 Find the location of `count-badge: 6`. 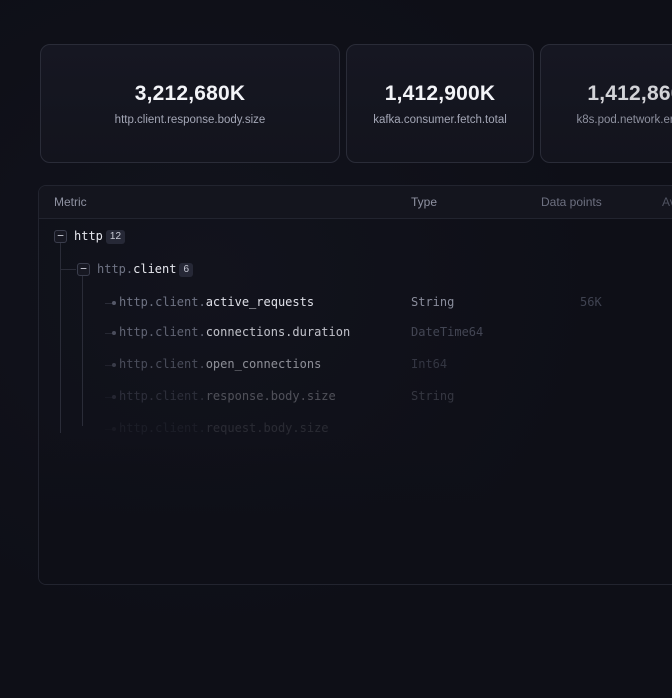

count-badge: 6 is located at coordinates (186, 270).